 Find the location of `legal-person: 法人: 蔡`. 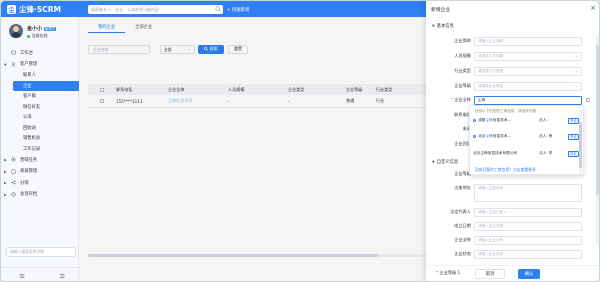

legal-person: 法人: 蔡 is located at coordinates (546, 136).